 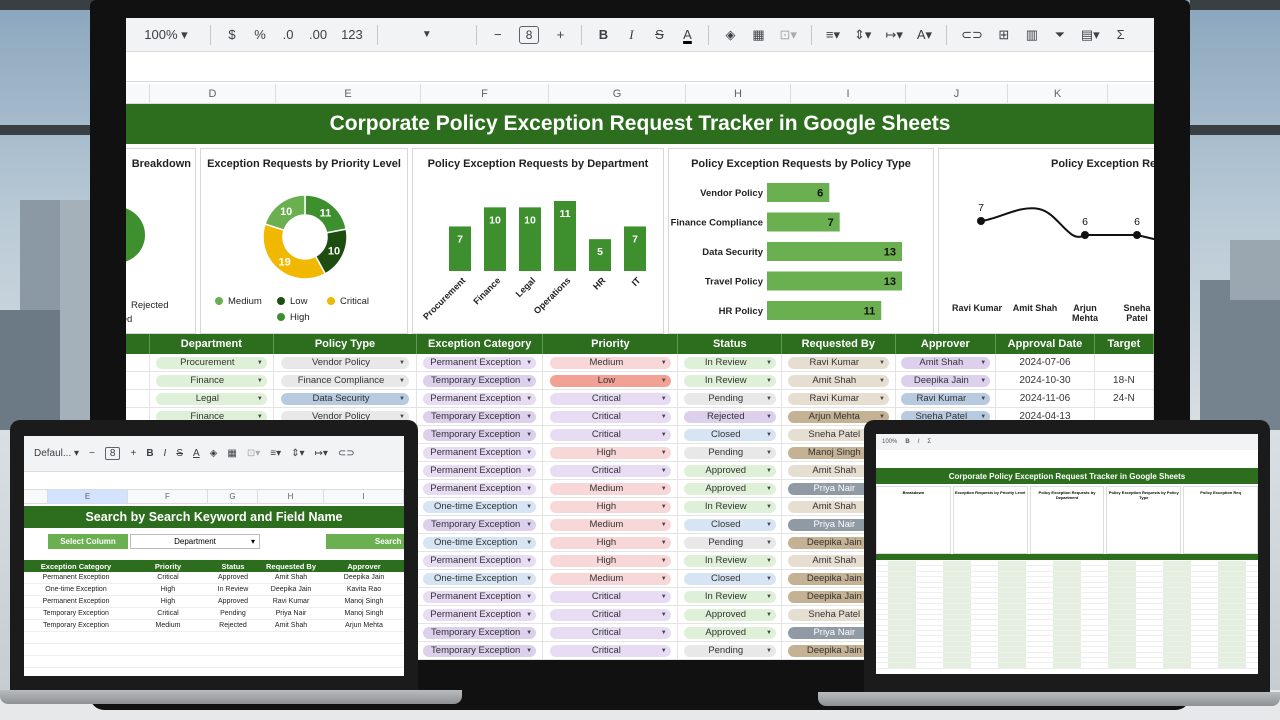 I want to click on borders-icon: ▦, so click(x=758, y=35).